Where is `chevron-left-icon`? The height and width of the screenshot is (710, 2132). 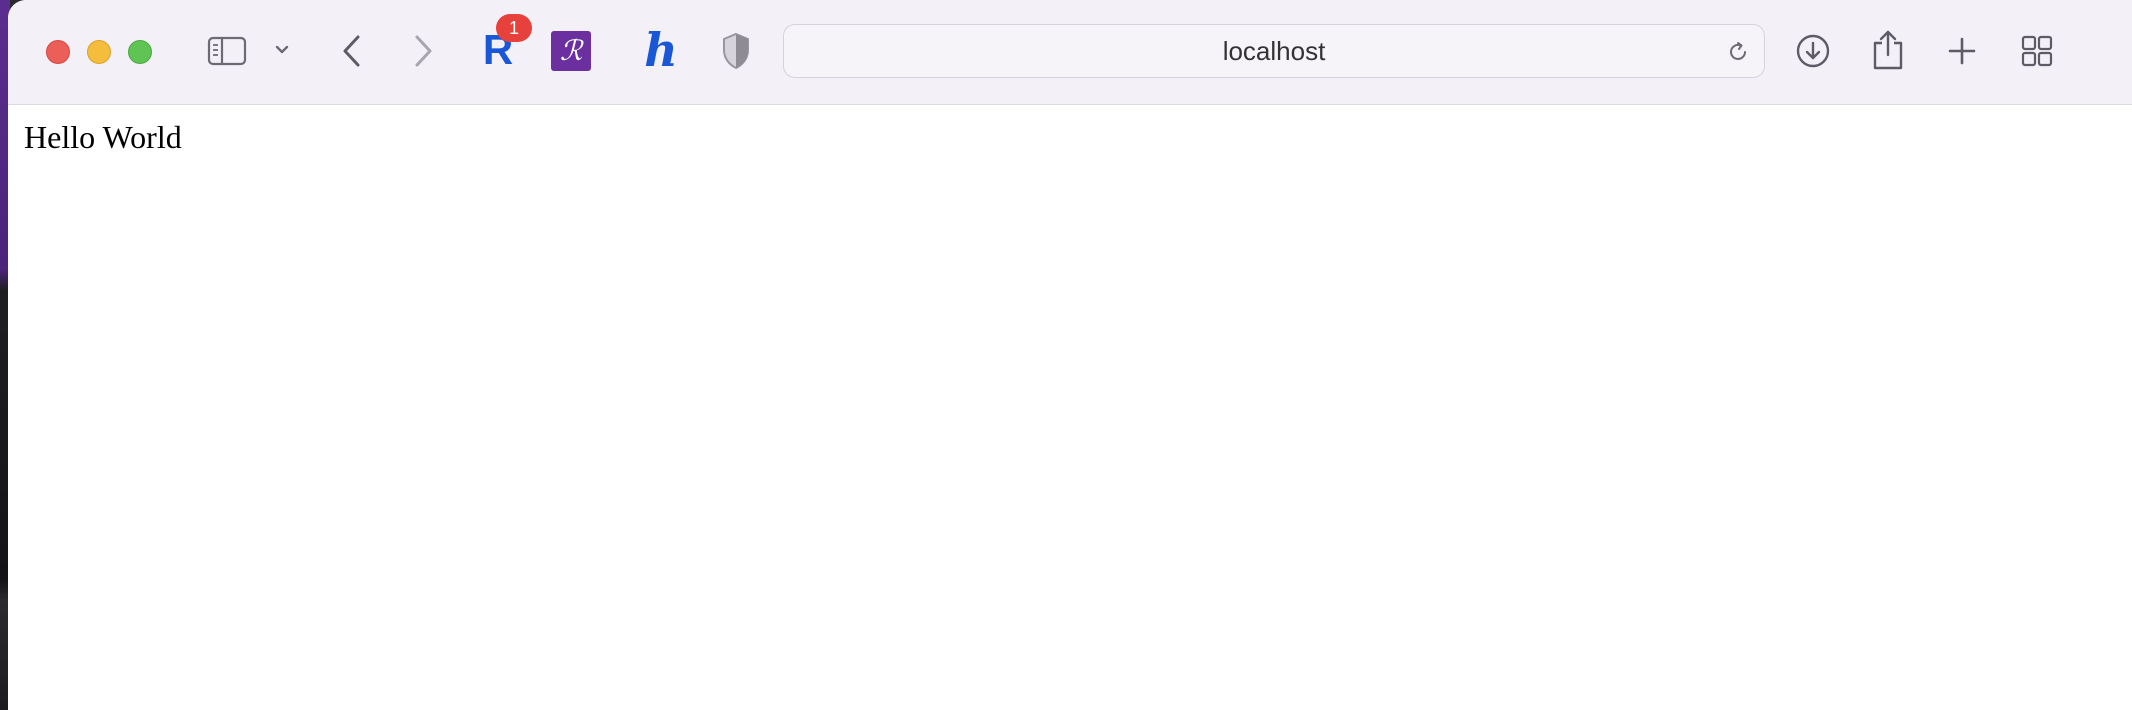 chevron-left-icon is located at coordinates (351, 51).